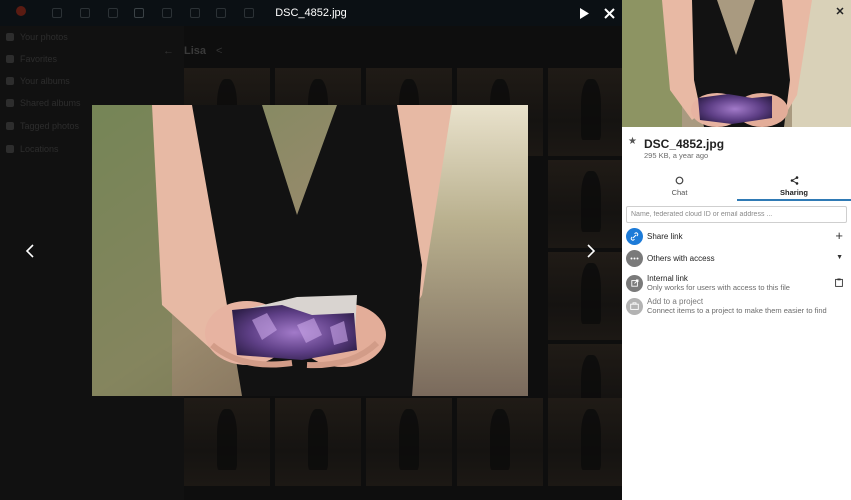 The image size is (851, 500). I want to click on nav-your-albums: Your albums, so click(38, 81).